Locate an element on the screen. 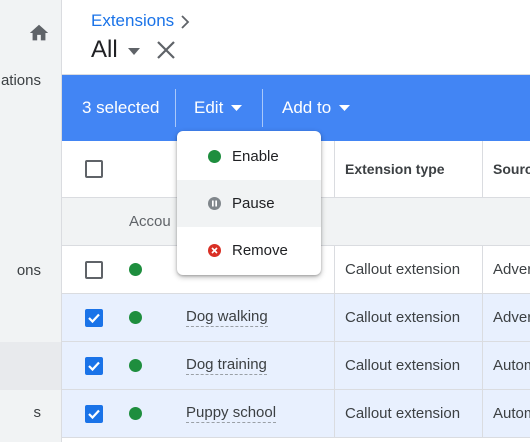 Image resolution: width=530 pixels, height=442 pixels. breadcrumb-extensions: Extensions is located at coordinates (132, 21).